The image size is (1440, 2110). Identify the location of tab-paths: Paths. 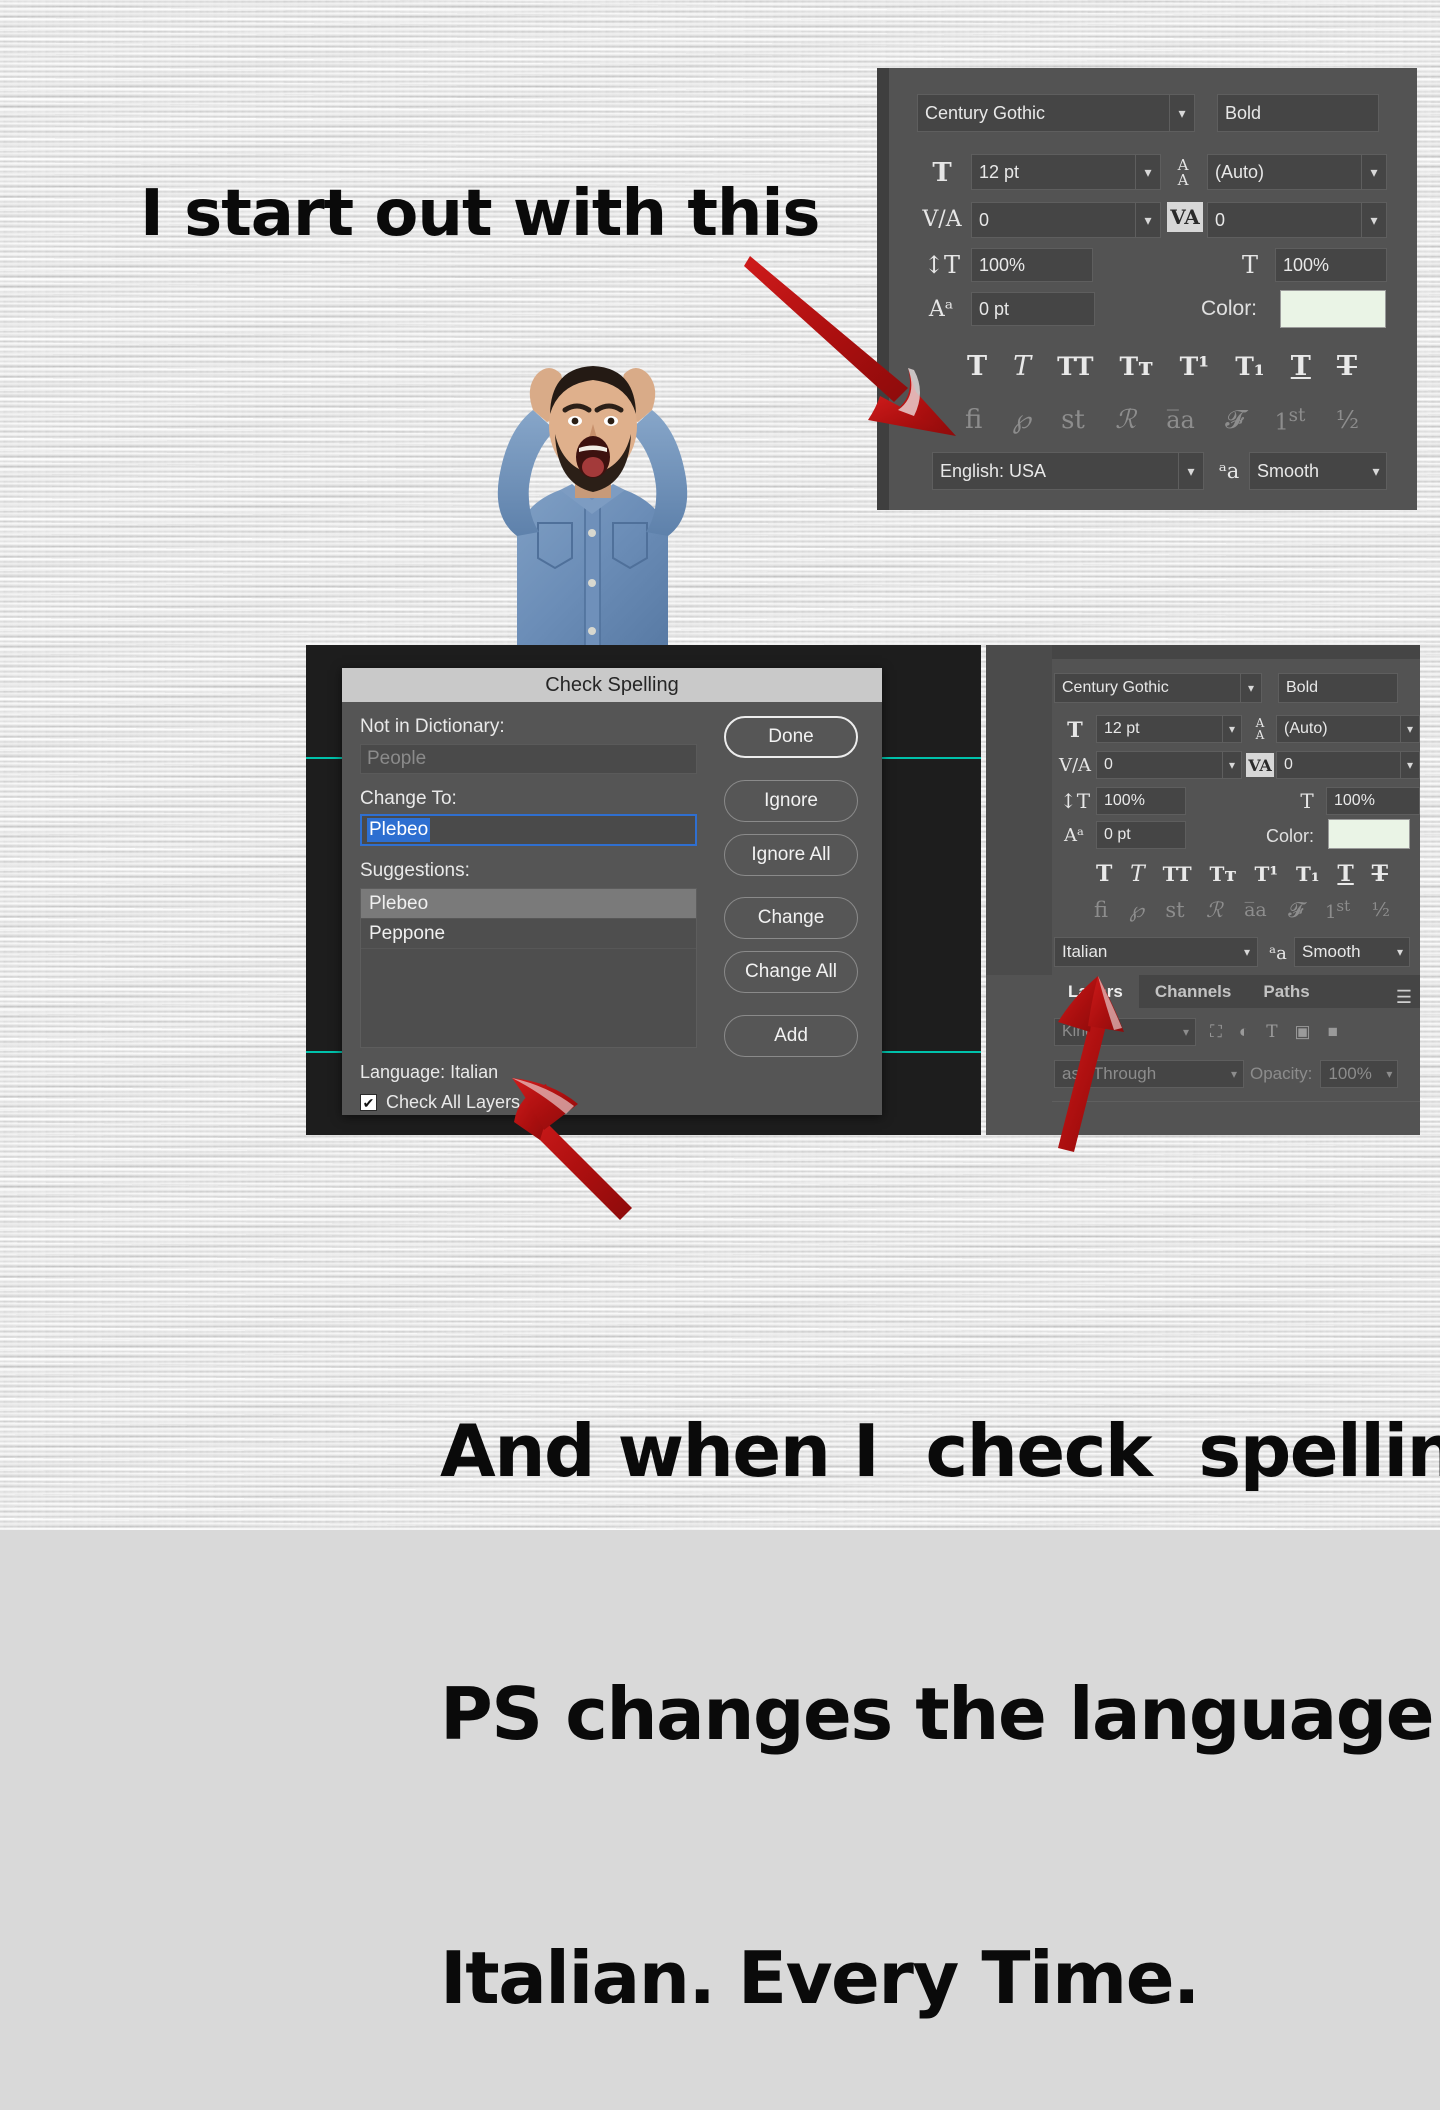
(1286, 991).